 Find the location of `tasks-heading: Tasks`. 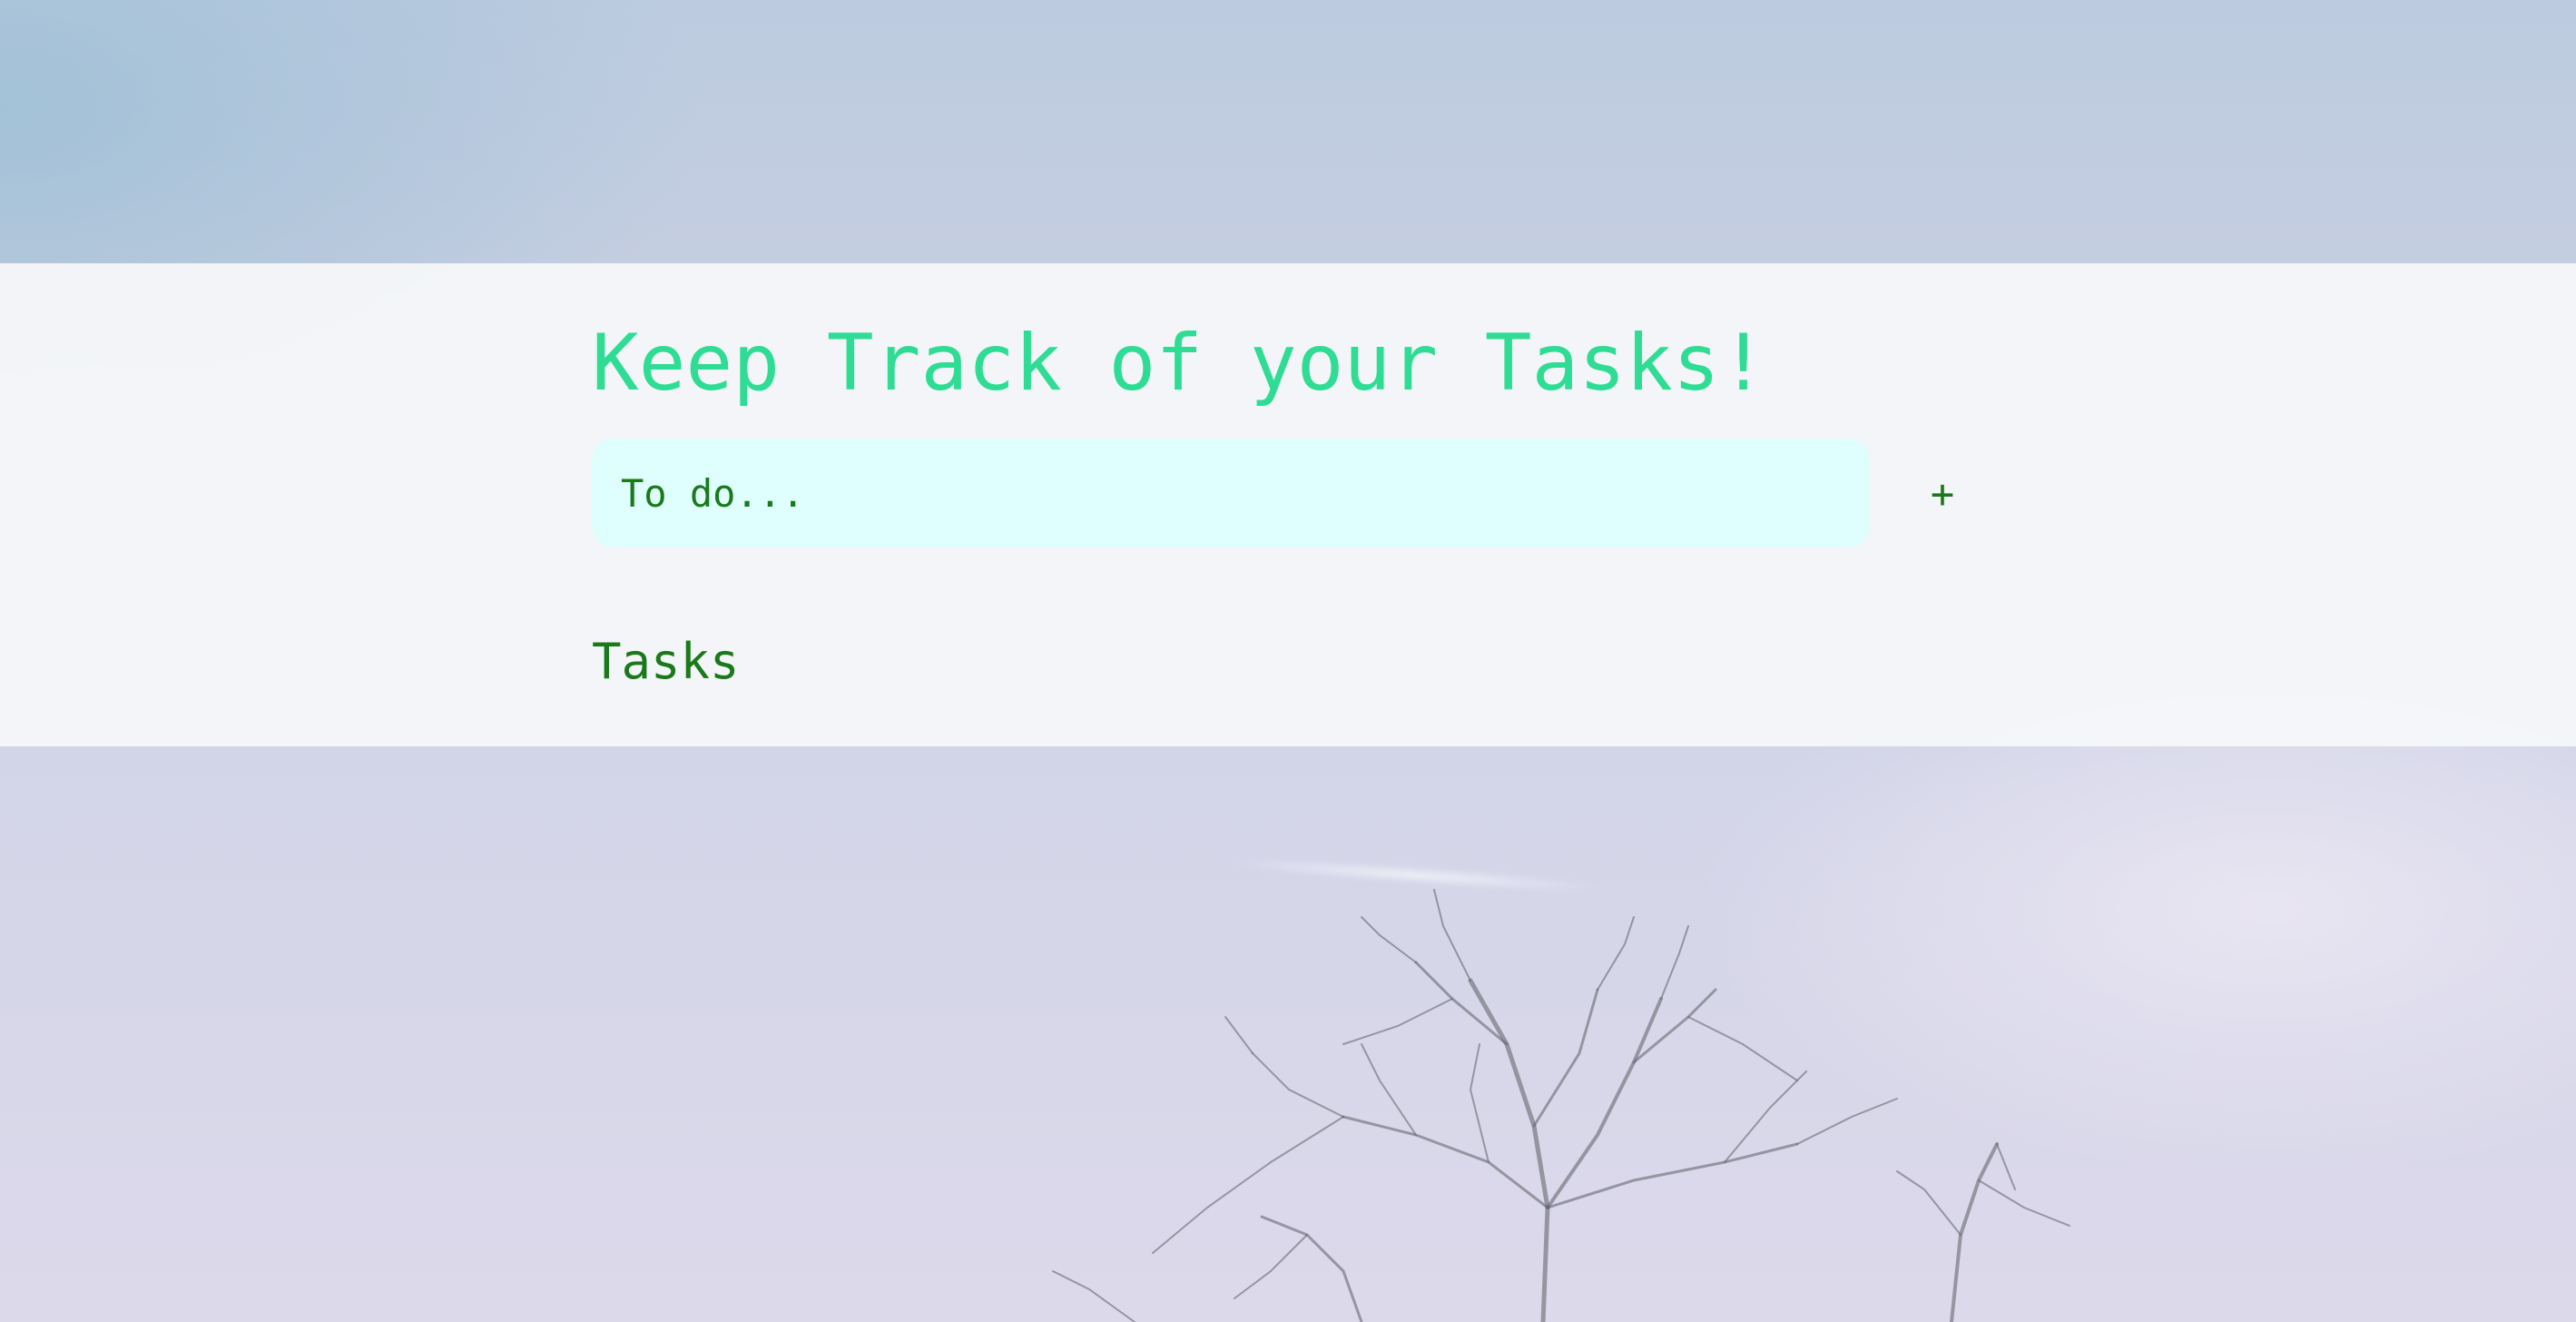

tasks-heading: Tasks is located at coordinates (666, 662).